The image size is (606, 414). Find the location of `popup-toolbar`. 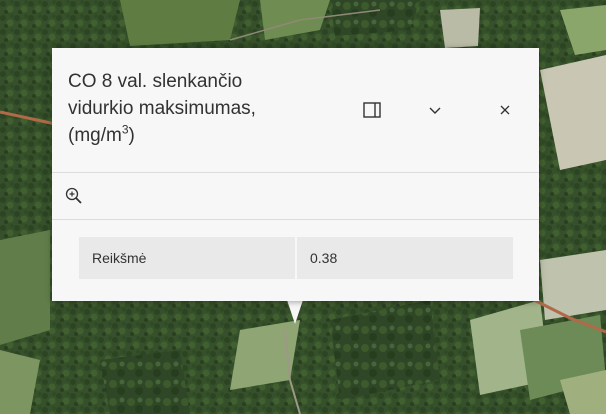

popup-toolbar is located at coordinates (295, 196).